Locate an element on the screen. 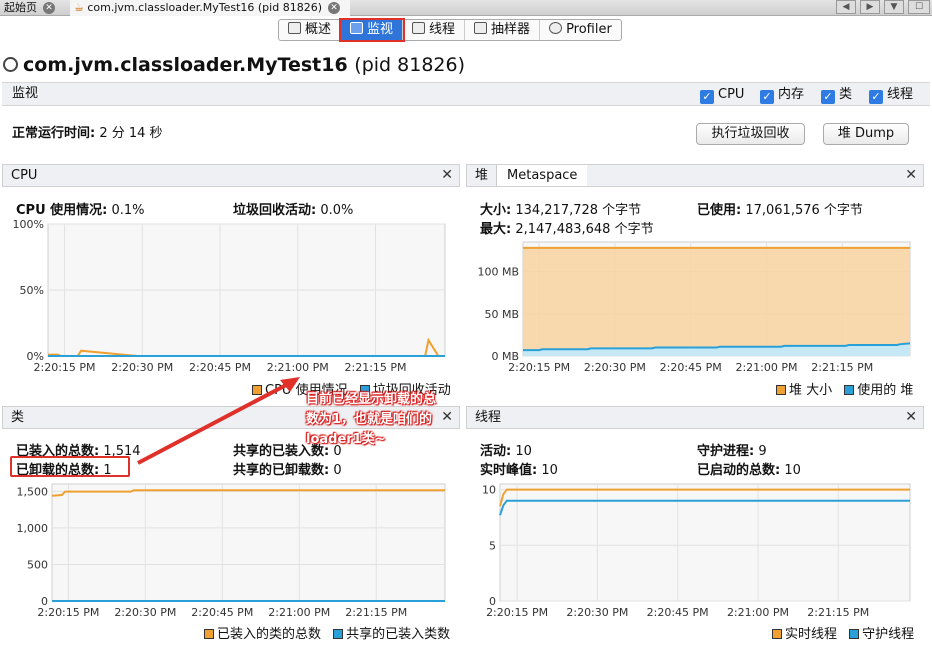  series-area is located at coordinates (716, 301).